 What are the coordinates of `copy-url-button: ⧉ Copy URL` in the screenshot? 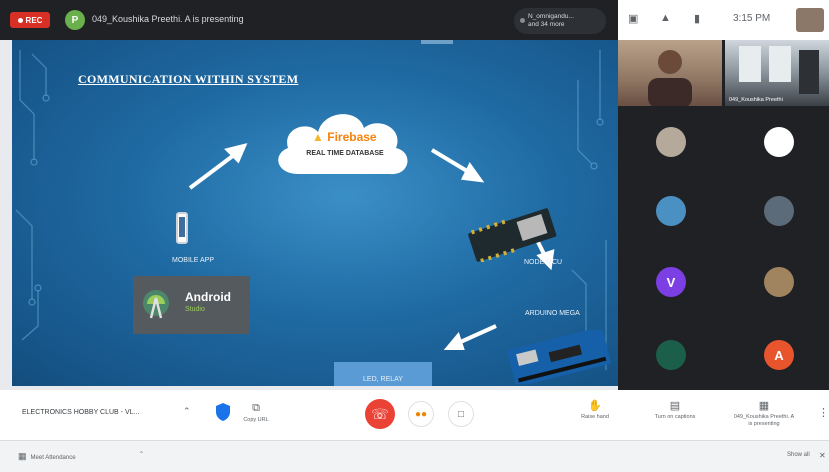 It's located at (256, 412).